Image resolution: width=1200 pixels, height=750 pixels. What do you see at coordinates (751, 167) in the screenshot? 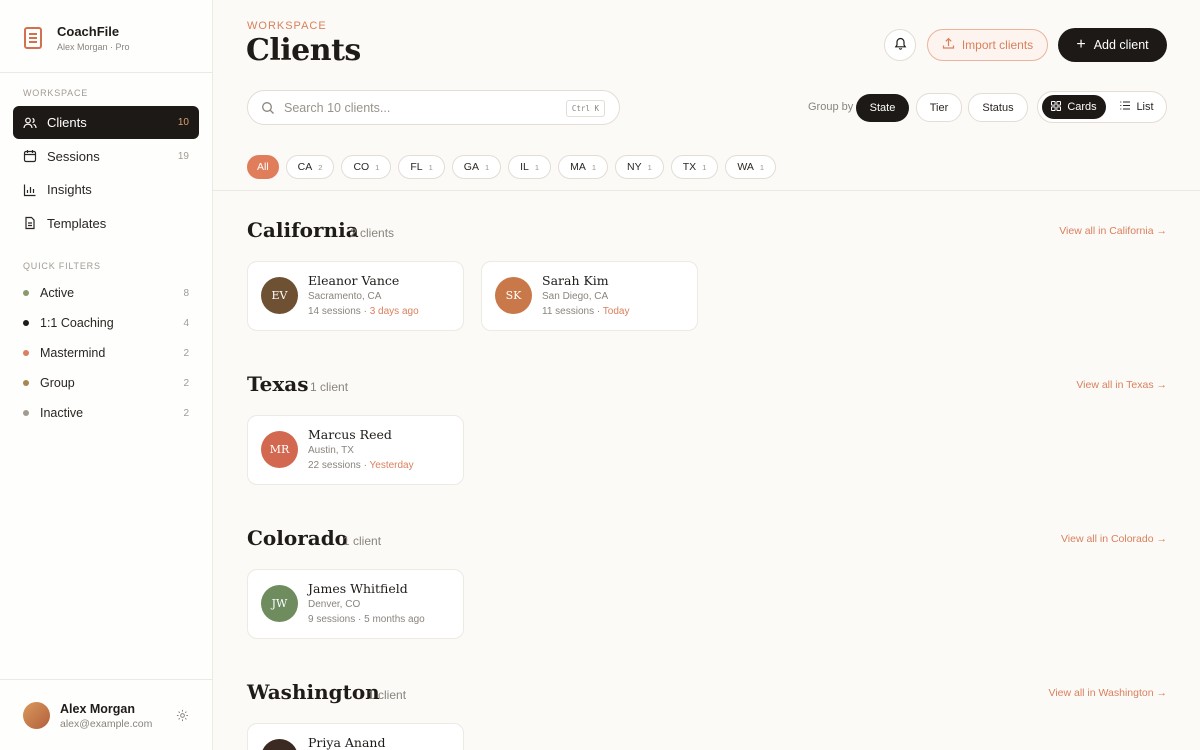
I see `state-chip-wa: WA 1` at bounding box center [751, 167].